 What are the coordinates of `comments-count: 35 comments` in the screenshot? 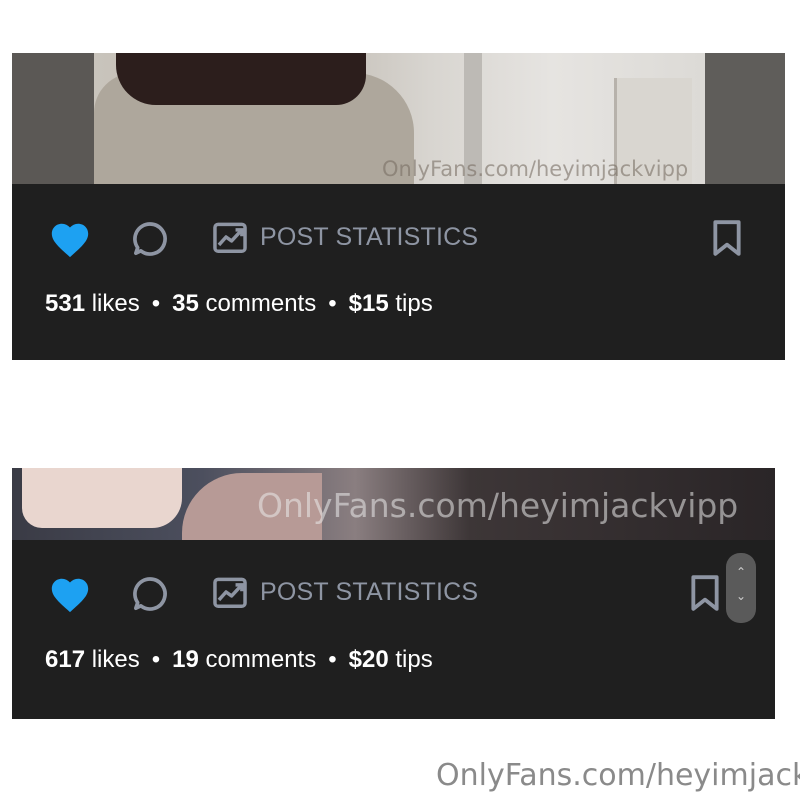 It's located at (244, 303).